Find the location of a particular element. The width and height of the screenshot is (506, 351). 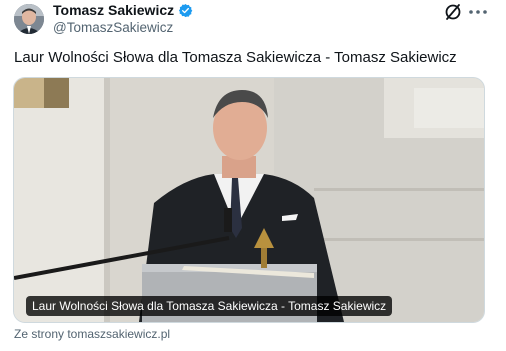

more-options-icon is located at coordinates (478, 12).